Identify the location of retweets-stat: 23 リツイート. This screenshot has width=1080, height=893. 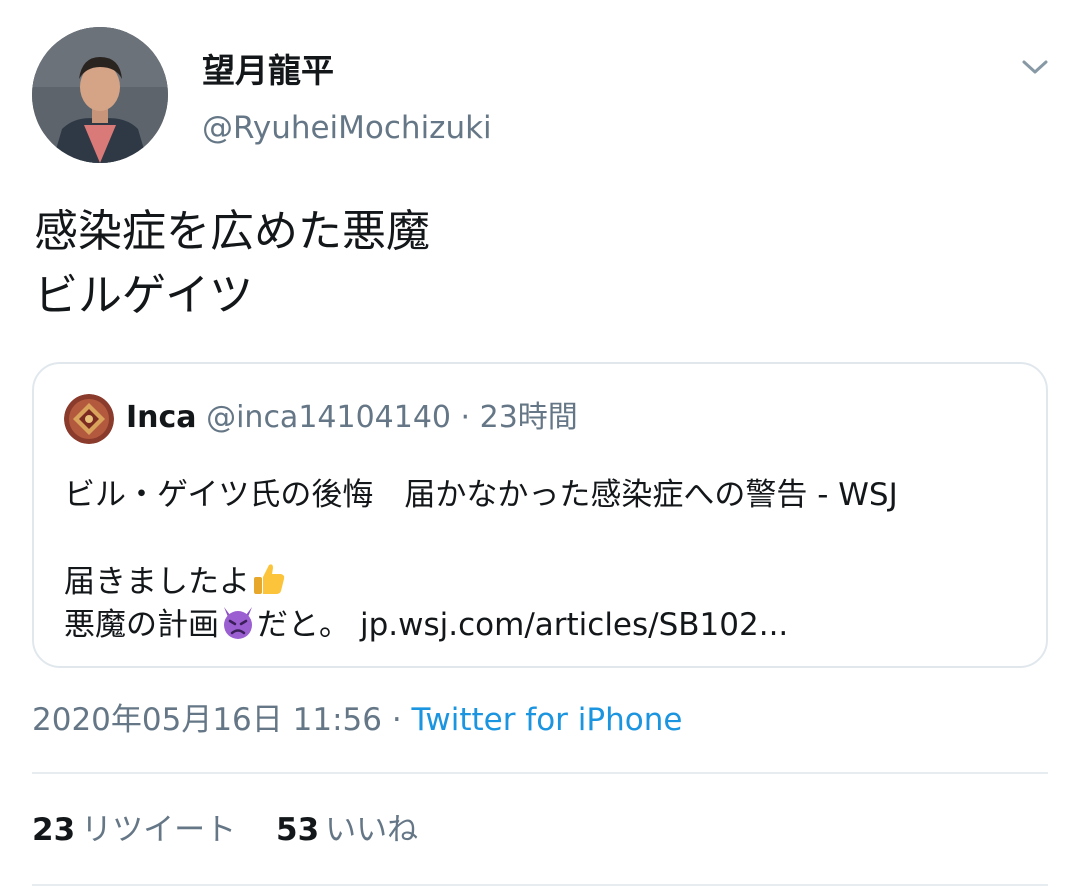
(134, 830).